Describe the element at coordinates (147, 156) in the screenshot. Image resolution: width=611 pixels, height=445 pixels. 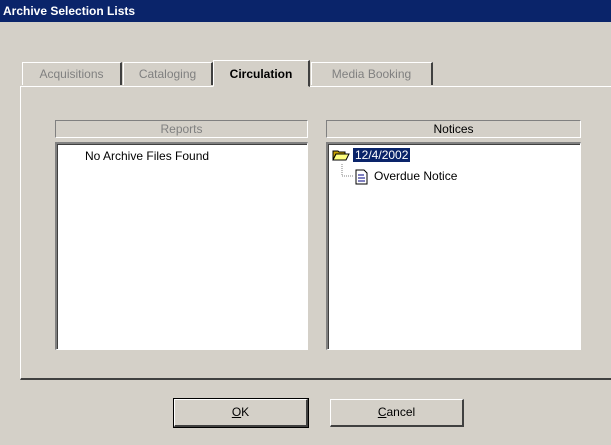
I see `reports-empty-message: No Archive Files Found` at that location.